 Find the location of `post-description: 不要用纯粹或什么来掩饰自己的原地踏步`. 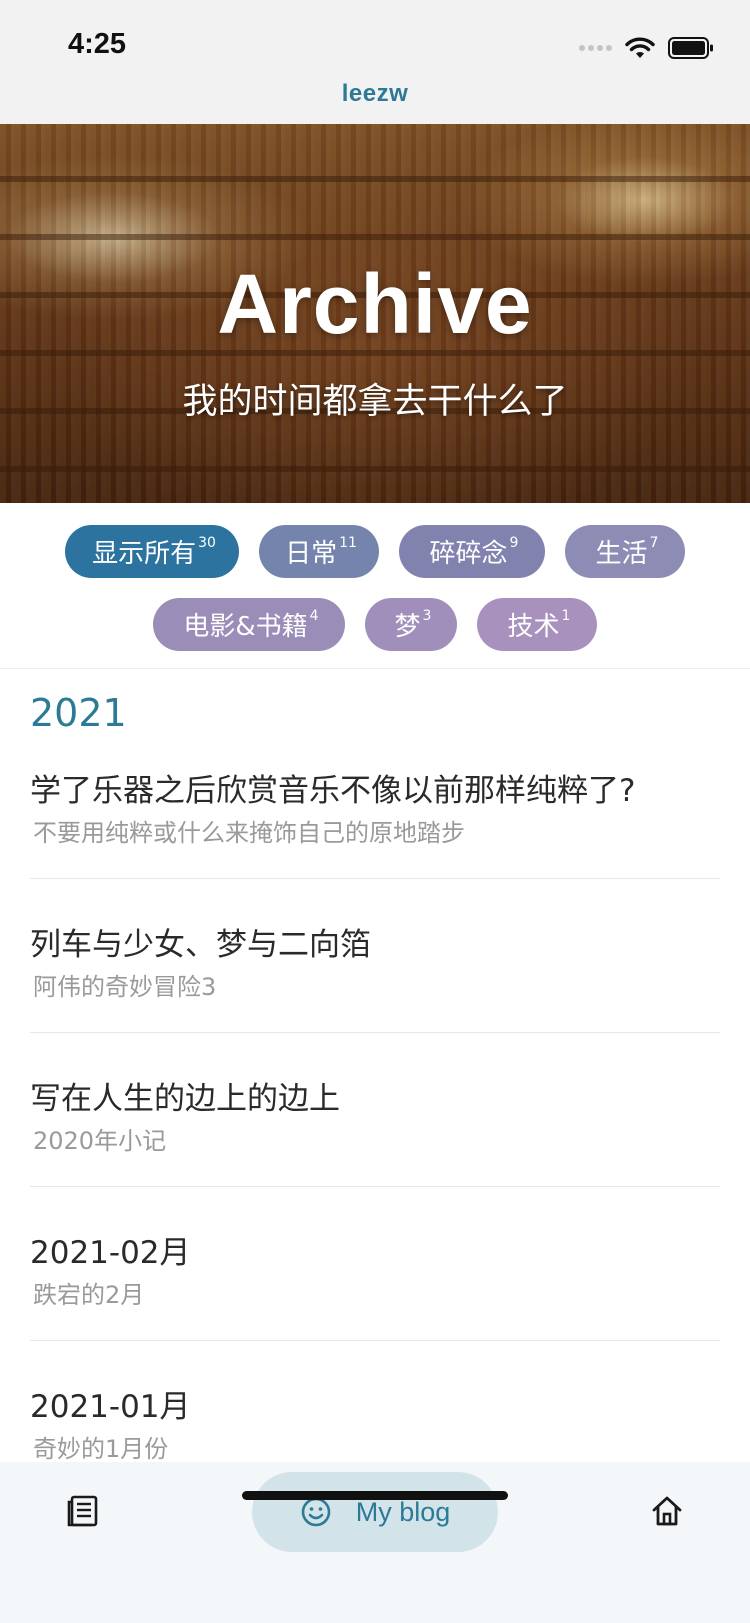

post-description: 不要用纯粹或什么来掩饰自己的原地踏步 is located at coordinates (249, 833).